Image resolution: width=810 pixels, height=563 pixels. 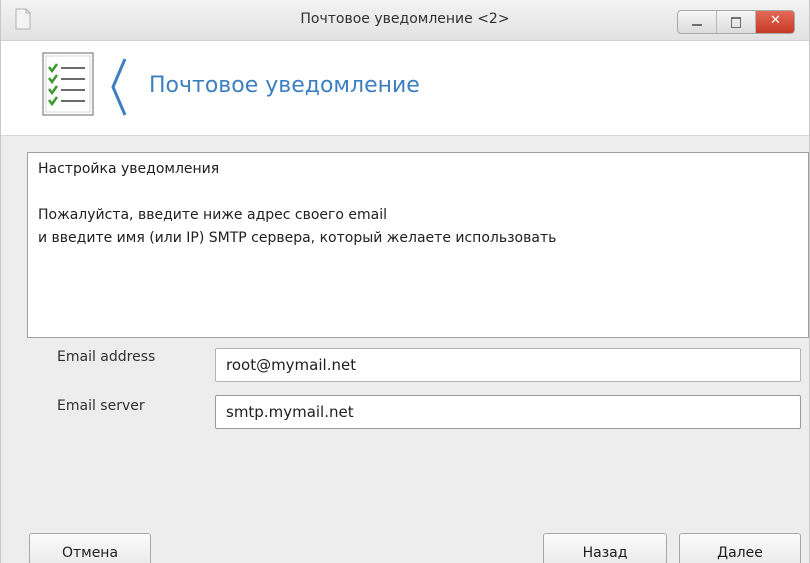 I want to click on email-address-input, so click(x=508, y=365).